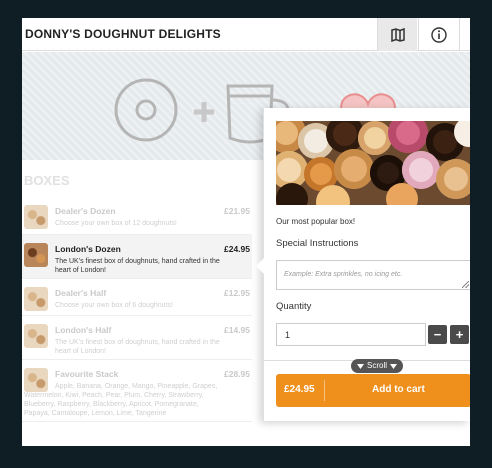  What do you see at coordinates (47, 180) in the screenshot?
I see `section-title: BOXES` at bounding box center [47, 180].